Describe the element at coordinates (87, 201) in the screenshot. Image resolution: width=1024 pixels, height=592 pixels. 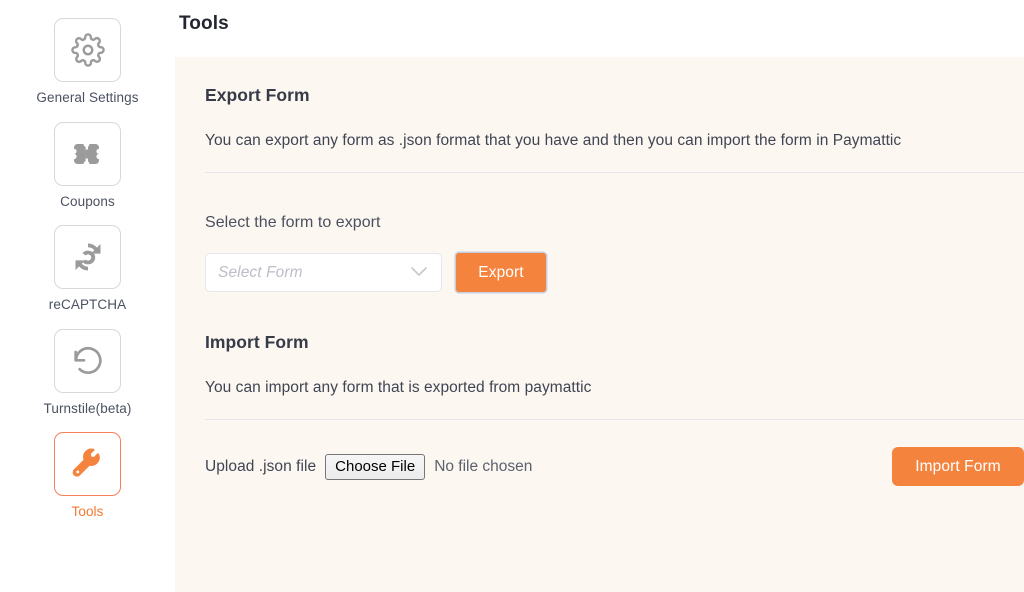
I see `sidebar-item-label: Coupons` at that location.